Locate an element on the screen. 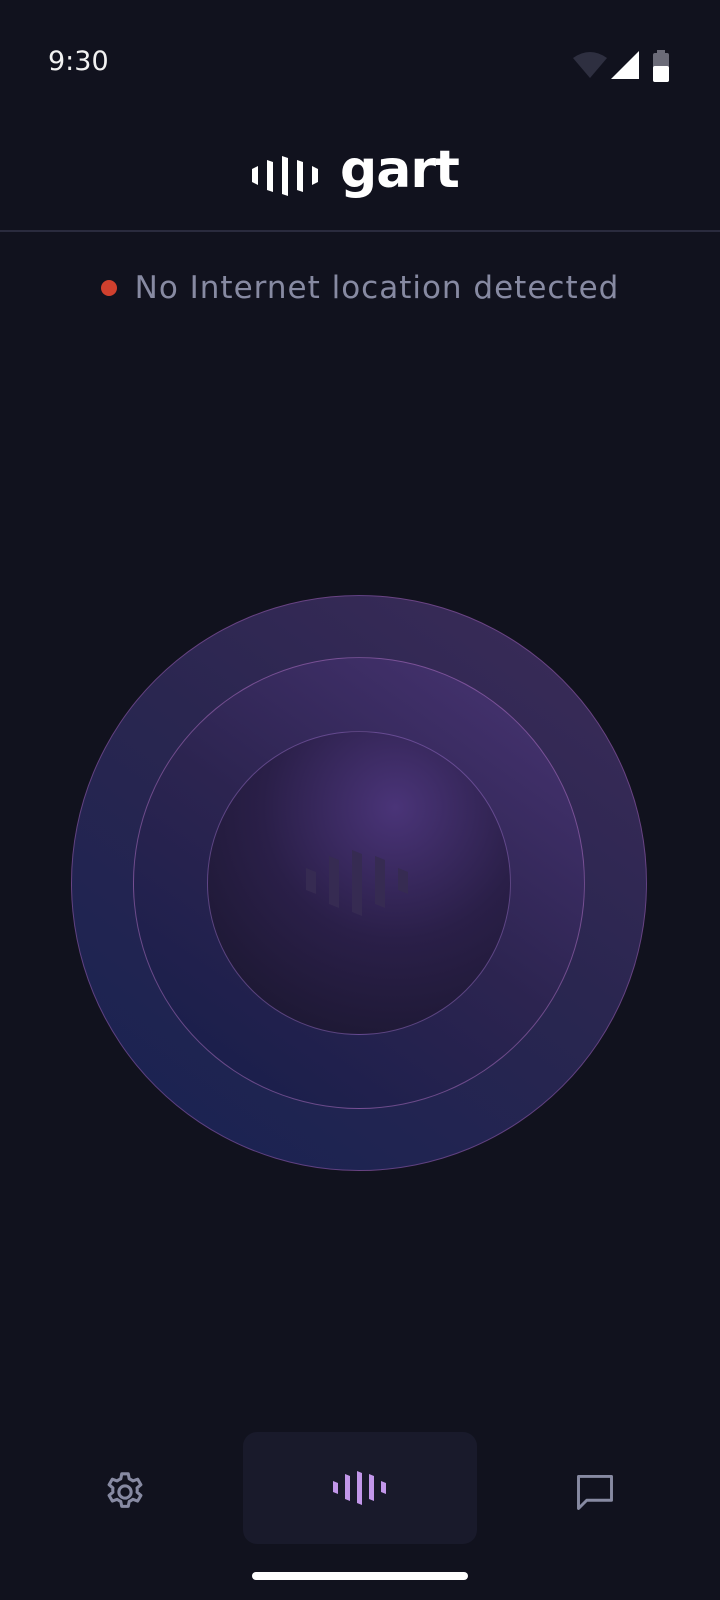  connection-message: No Internet location detected is located at coordinates (377, 288).